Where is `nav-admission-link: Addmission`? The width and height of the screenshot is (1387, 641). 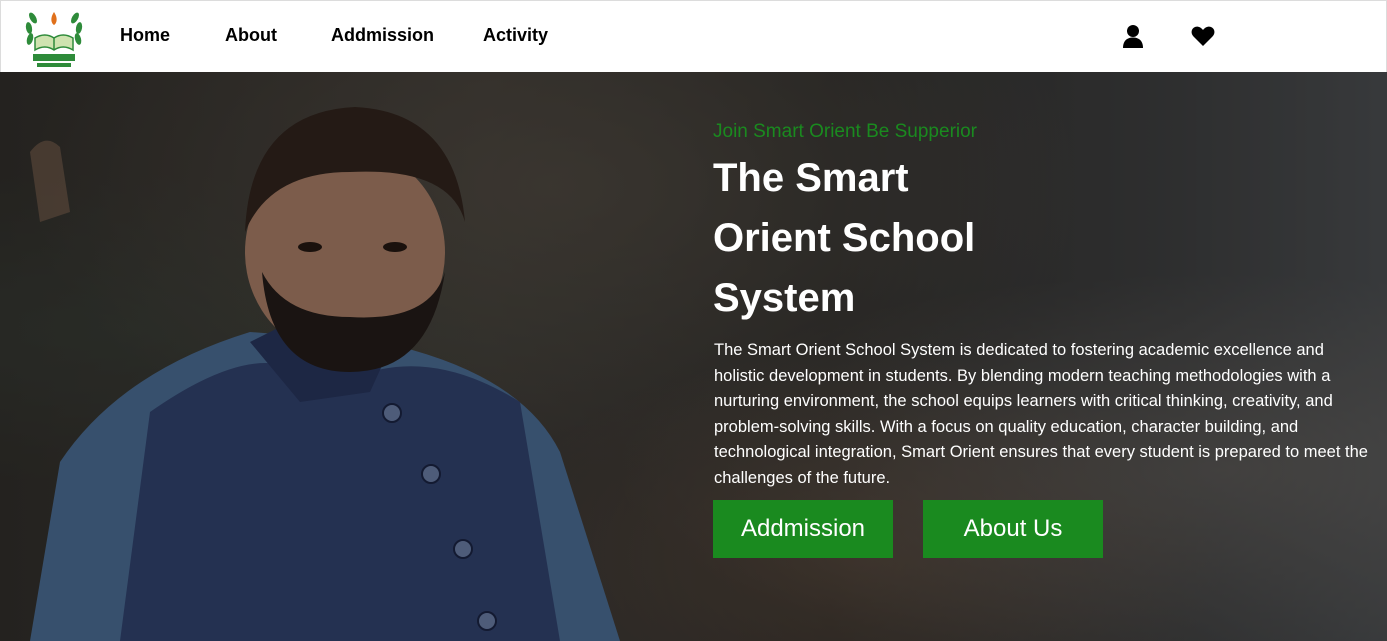
nav-admission-link: Addmission is located at coordinates (382, 35).